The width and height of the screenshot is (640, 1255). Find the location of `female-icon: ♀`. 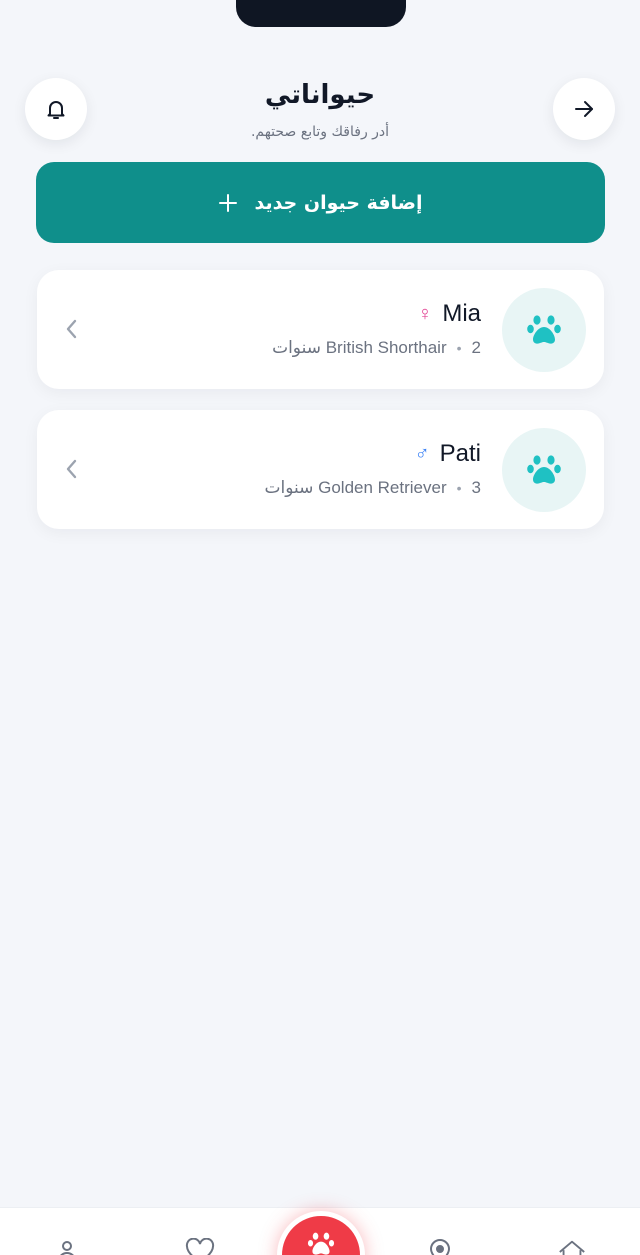

female-icon: ♀ is located at coordinates (425, 313).